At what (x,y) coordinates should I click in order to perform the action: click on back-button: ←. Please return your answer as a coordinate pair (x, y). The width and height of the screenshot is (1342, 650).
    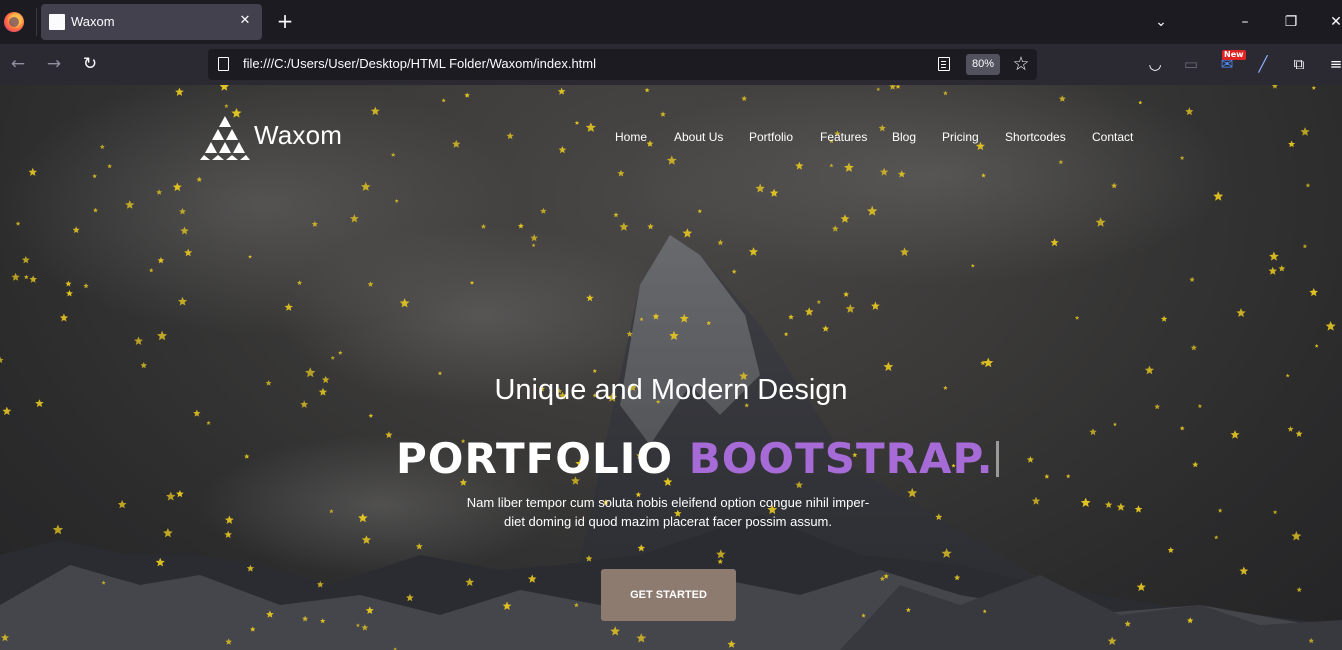
    Looking at the image, I should click on (18, 64).